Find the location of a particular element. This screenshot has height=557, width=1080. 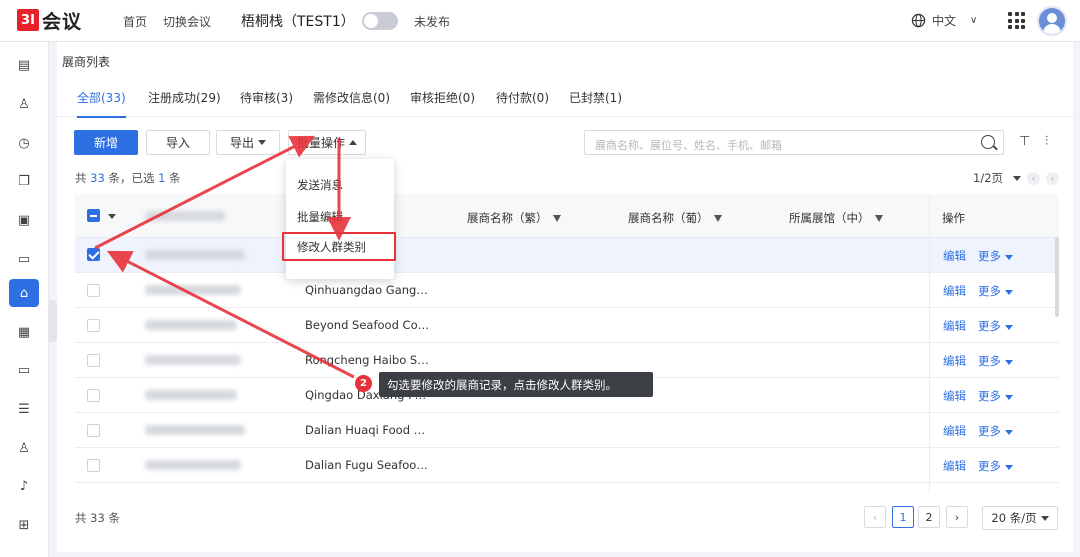

language-selector: 中文 ∨ is located at coordinates (944, 20).